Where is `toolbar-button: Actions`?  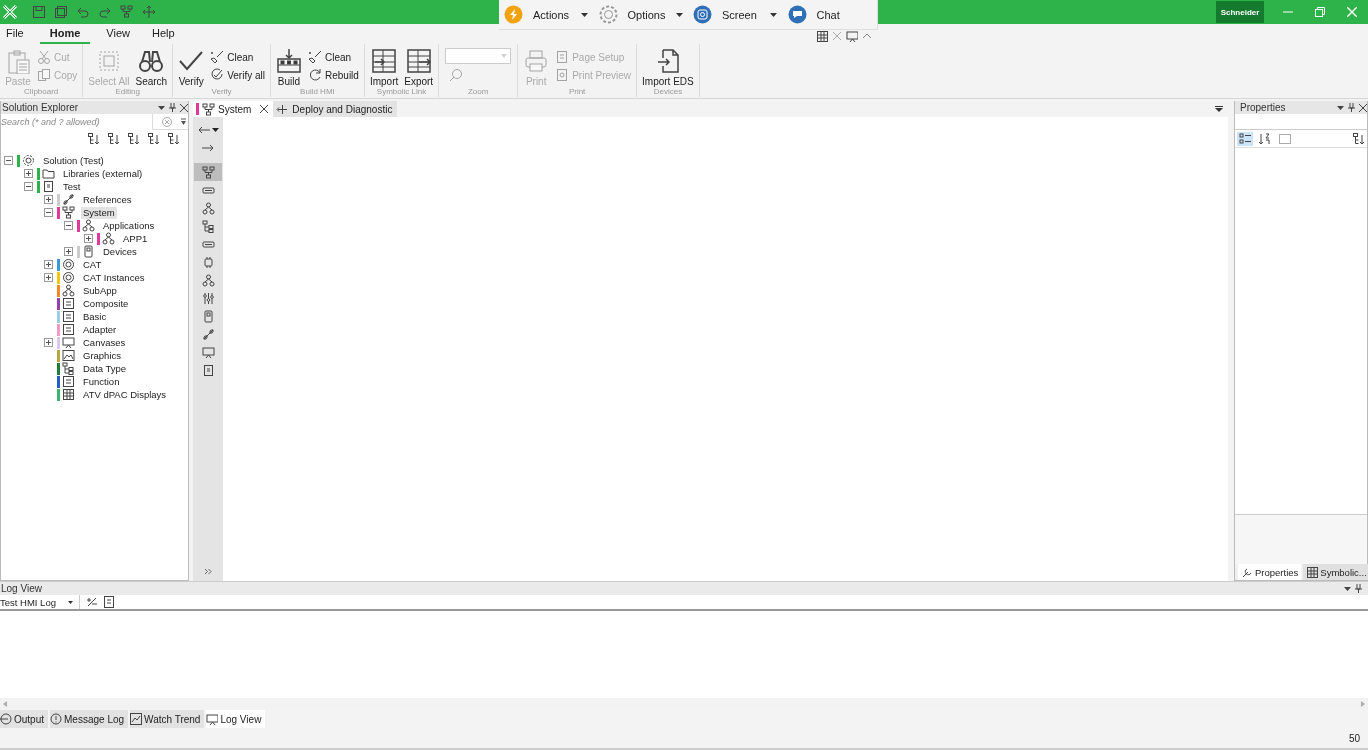 toolbar-button: Actions is located at coordinates (557, 14).